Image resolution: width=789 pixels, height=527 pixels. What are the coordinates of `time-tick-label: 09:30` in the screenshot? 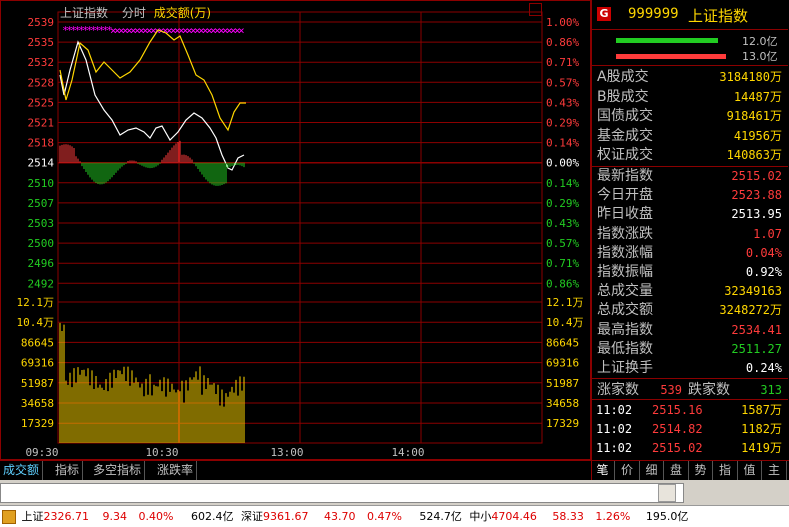 It's located at (41, 452).